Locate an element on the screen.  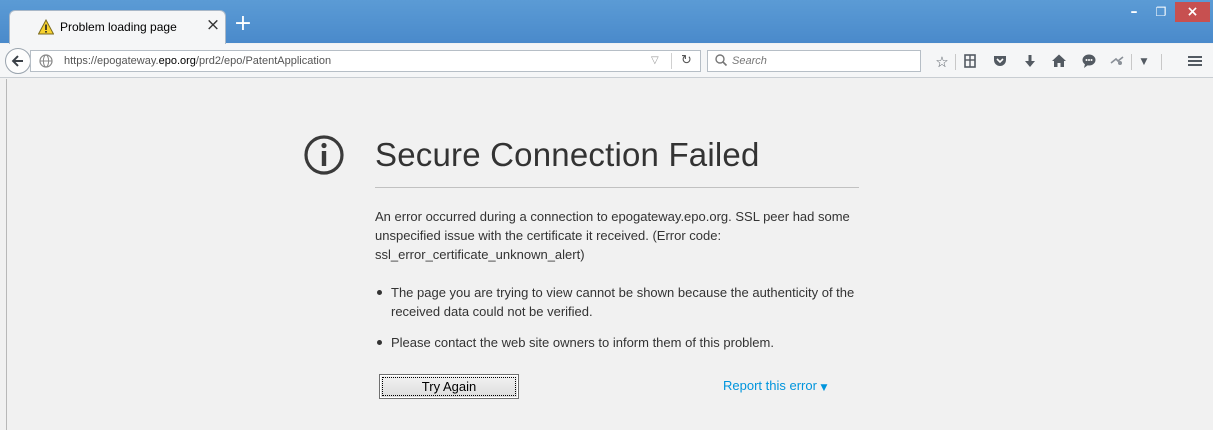
url-prefix: https://epogateway. is located at coordinates (111, 61).